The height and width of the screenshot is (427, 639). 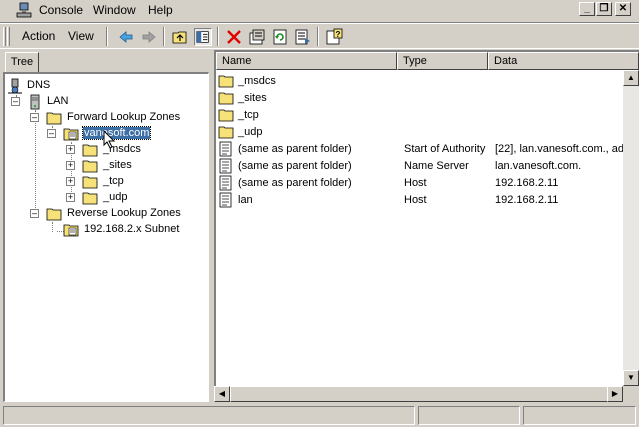 I want to click on up-folder-icon, so click(x=180, y=37).